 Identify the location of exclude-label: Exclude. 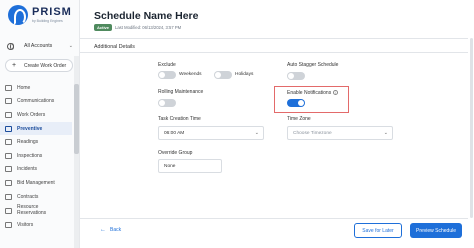
(167, 65).